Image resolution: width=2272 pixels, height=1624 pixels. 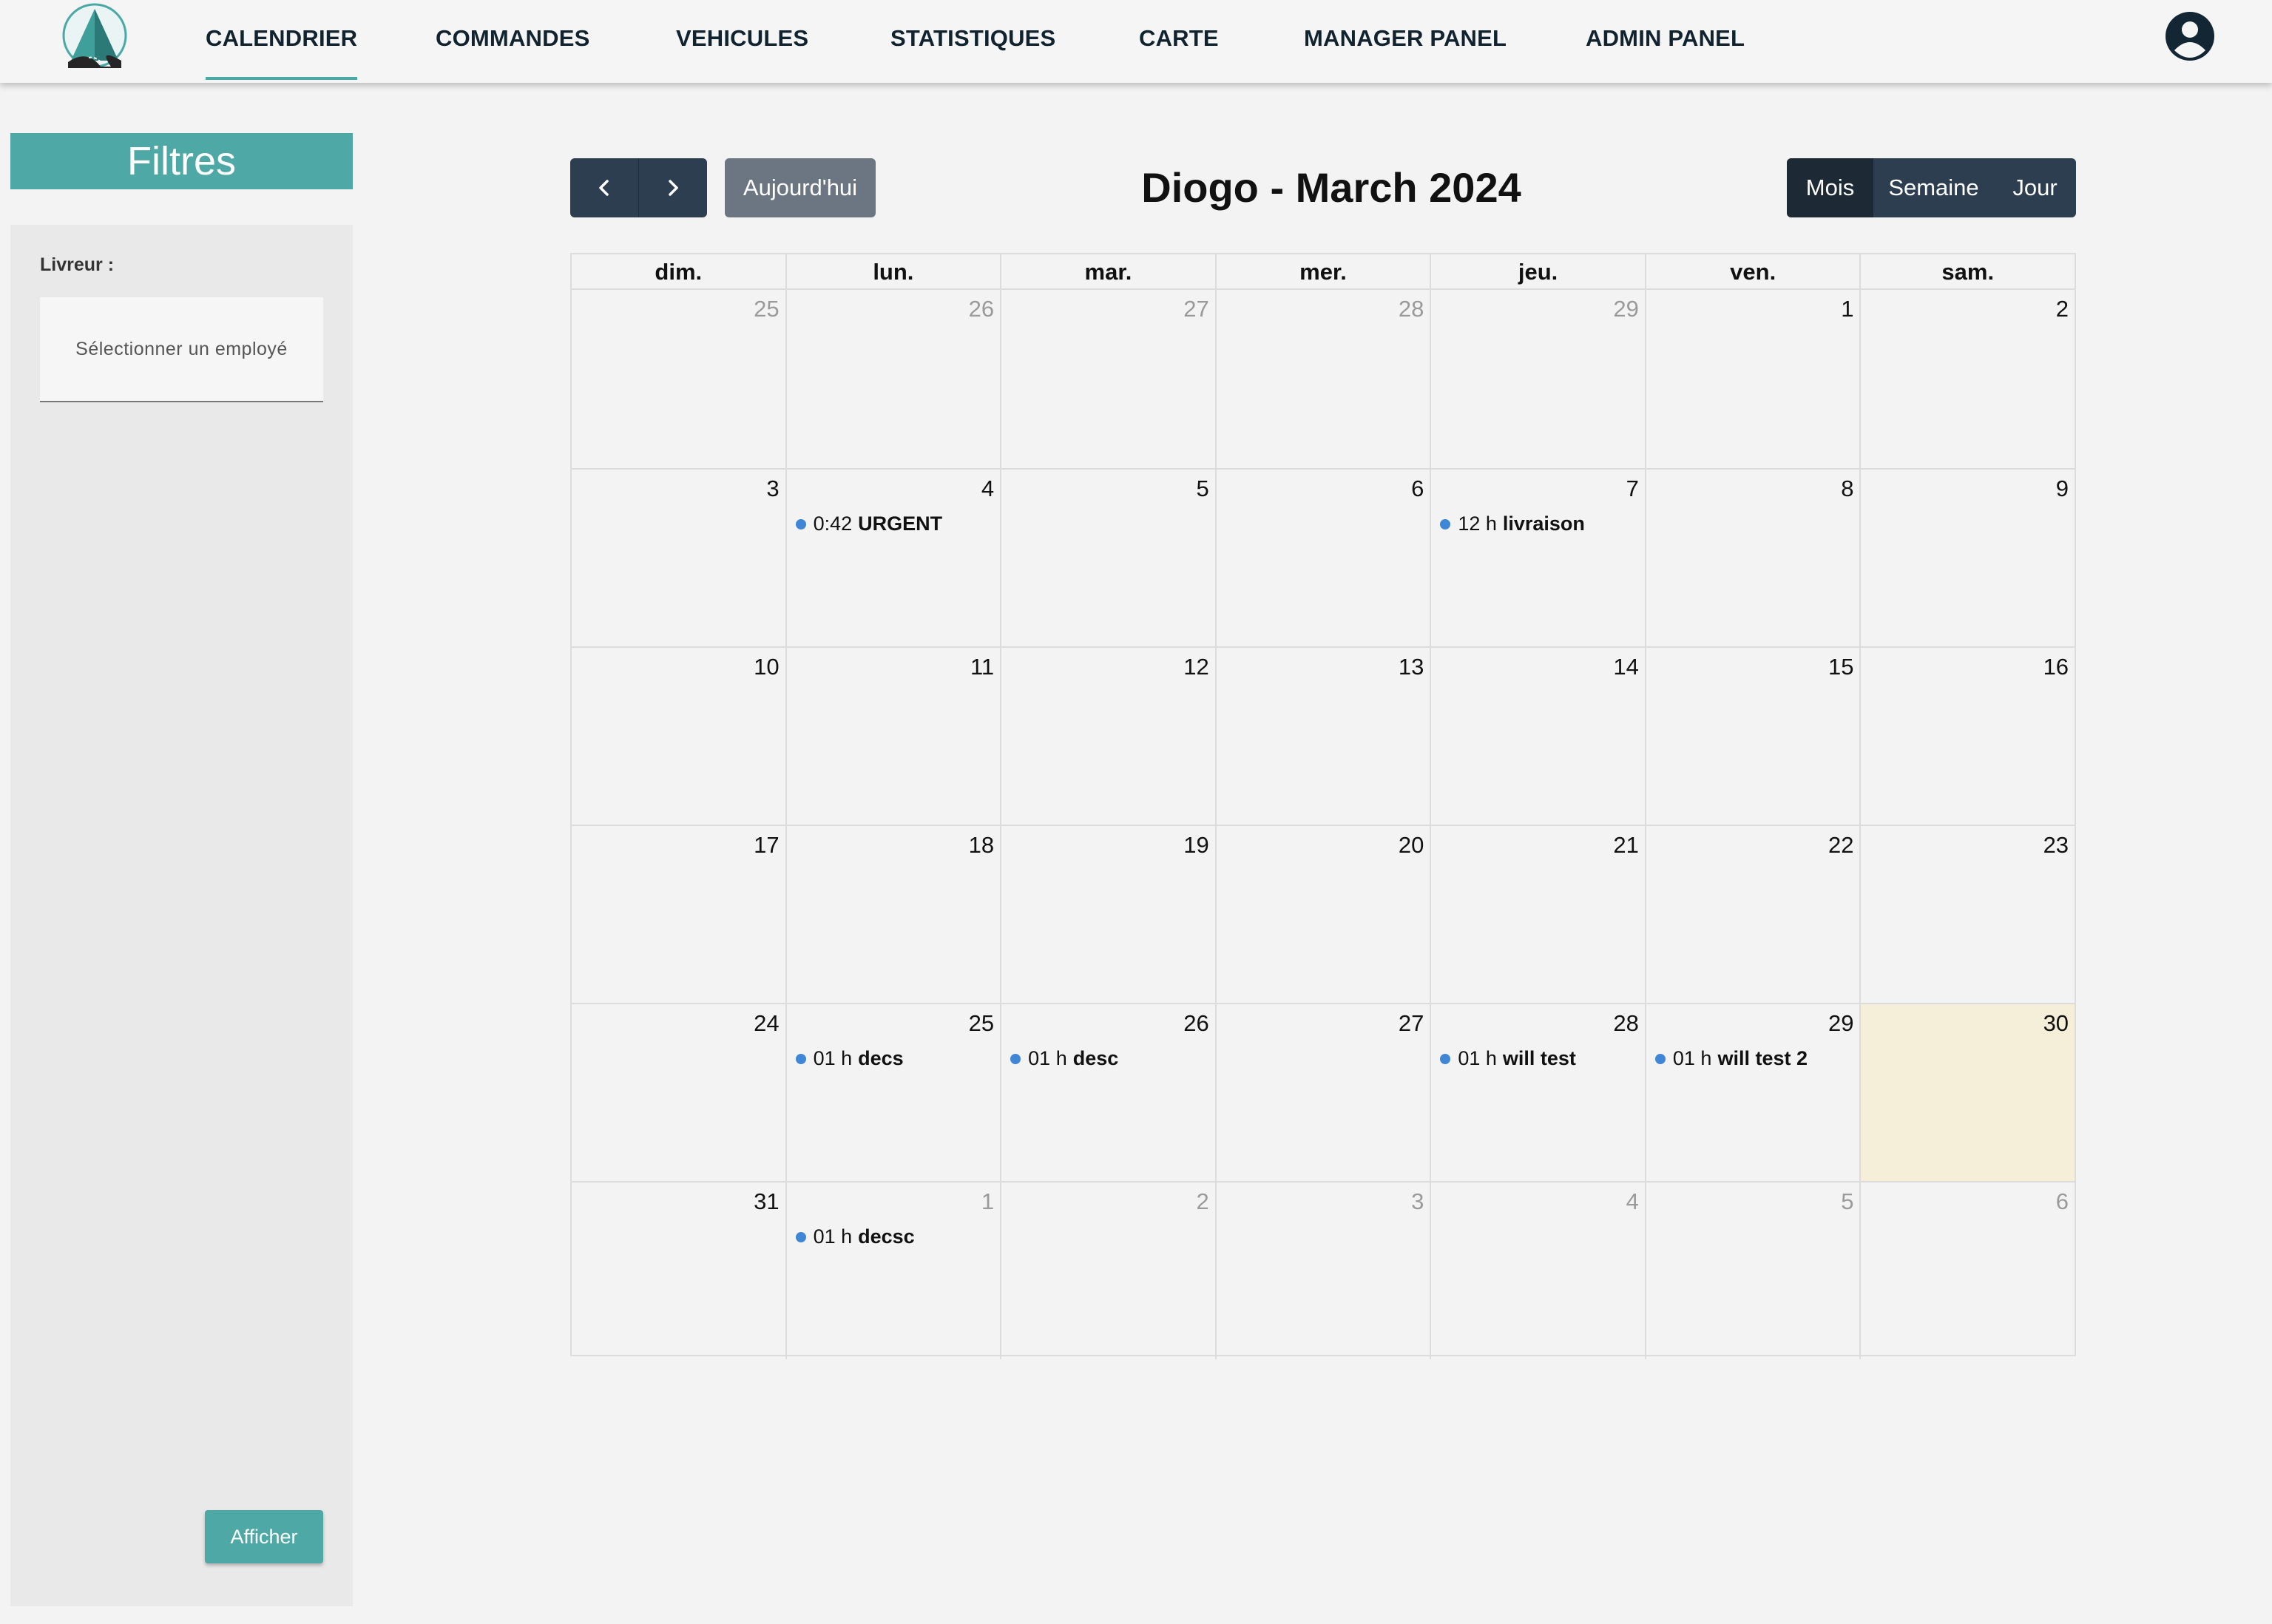 What do you see at coordinates (1538, 1271) in the screenshot?
I see `day-cell: 4` at bounding box center [1538, 1271].